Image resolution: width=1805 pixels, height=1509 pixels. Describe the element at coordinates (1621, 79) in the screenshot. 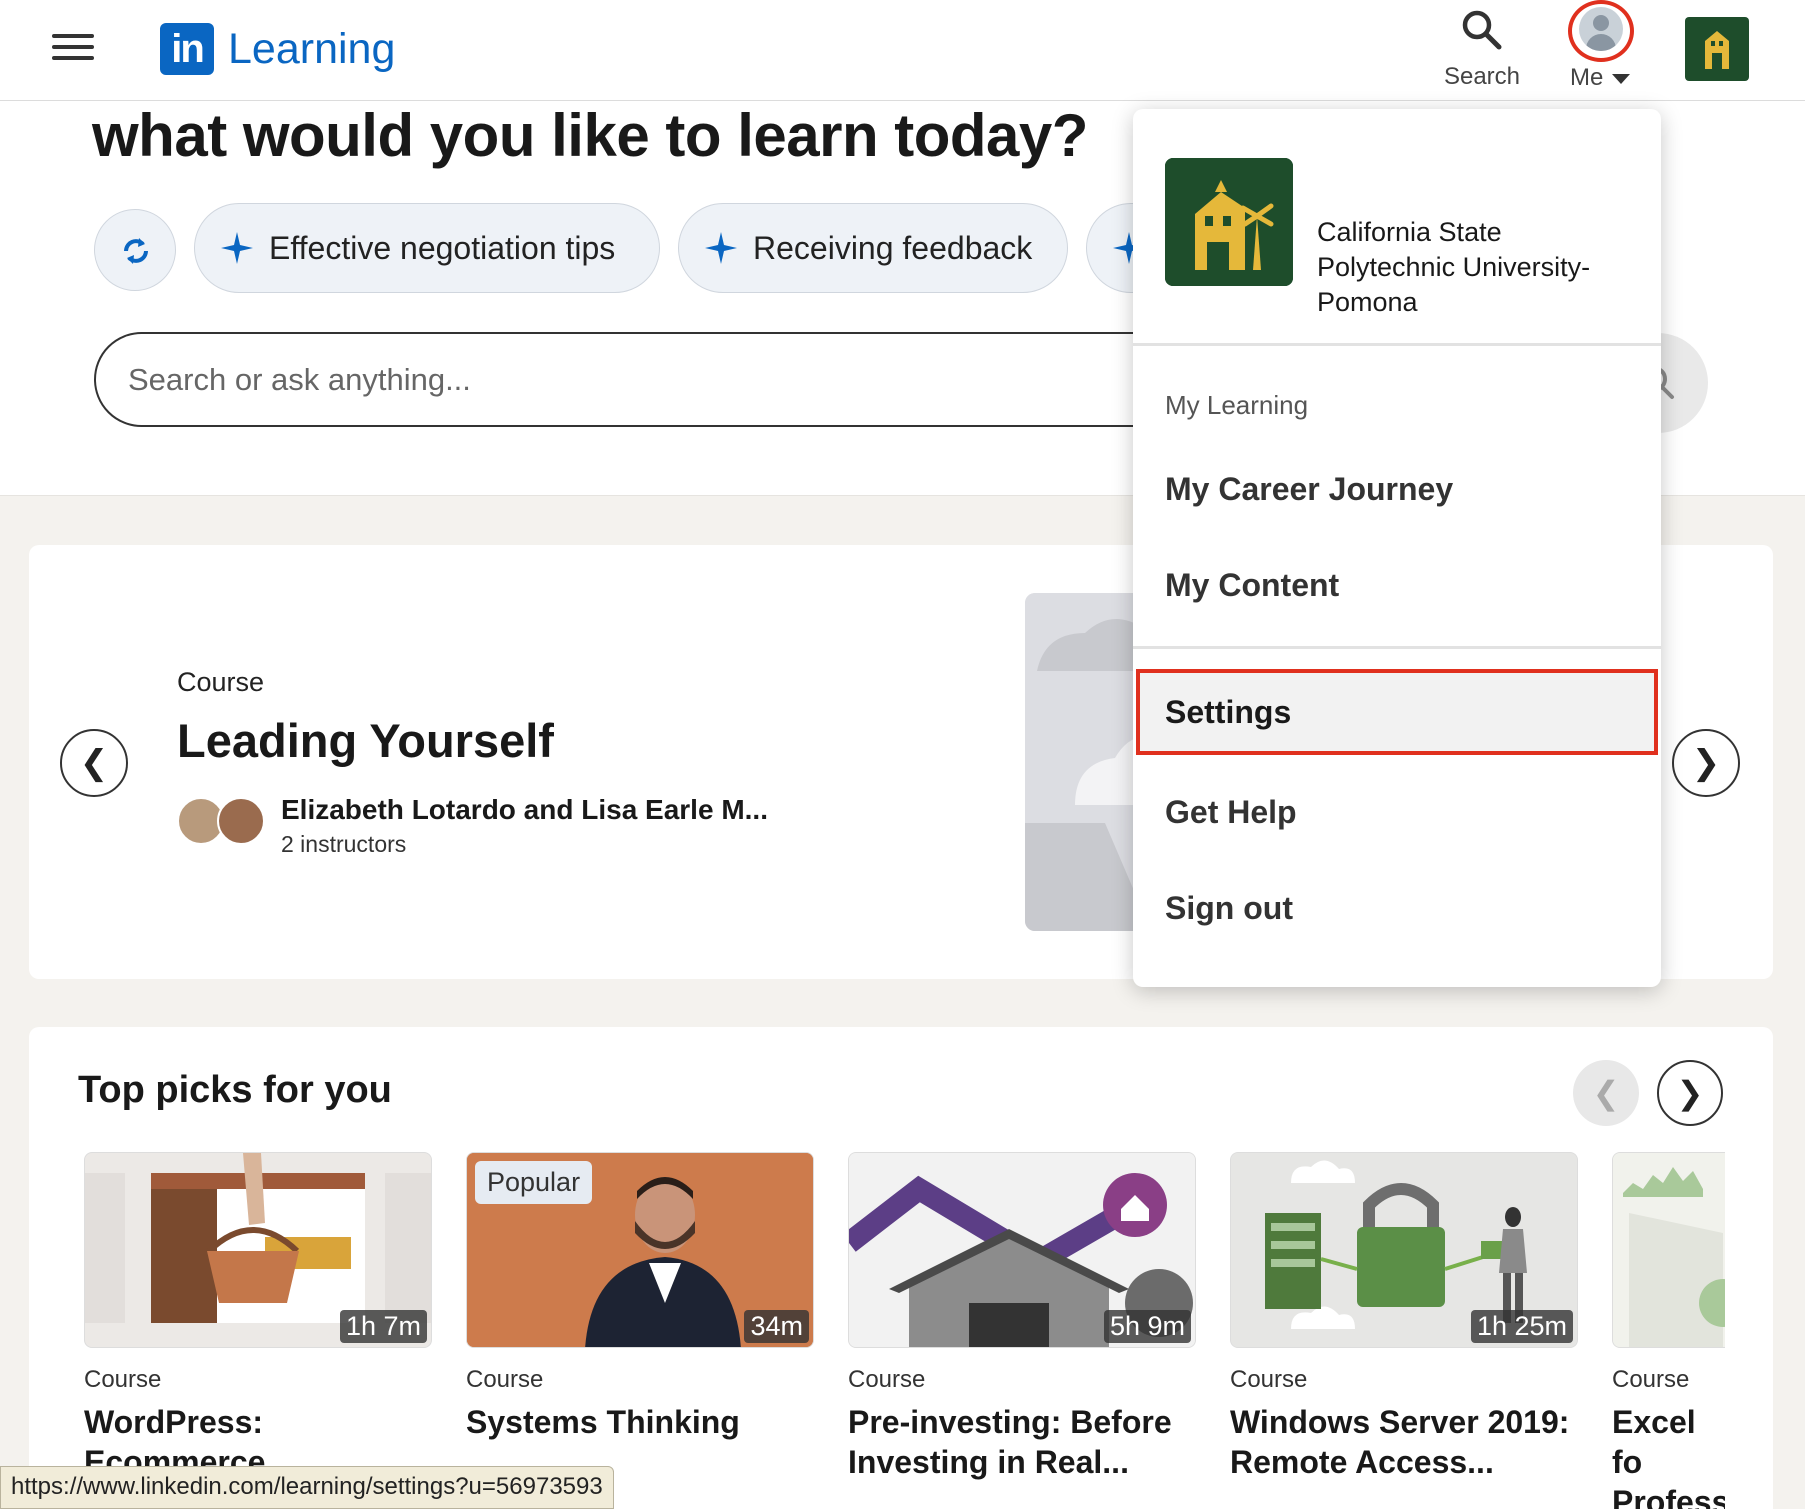

I see `caret-down-icon` at that location.